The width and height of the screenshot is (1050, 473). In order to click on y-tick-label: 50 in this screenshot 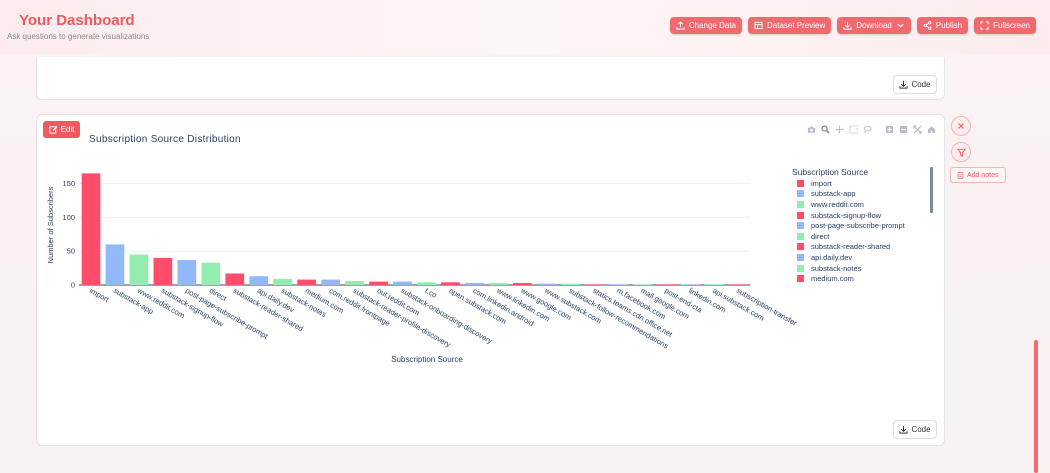, I will do `click(71, 251)`.